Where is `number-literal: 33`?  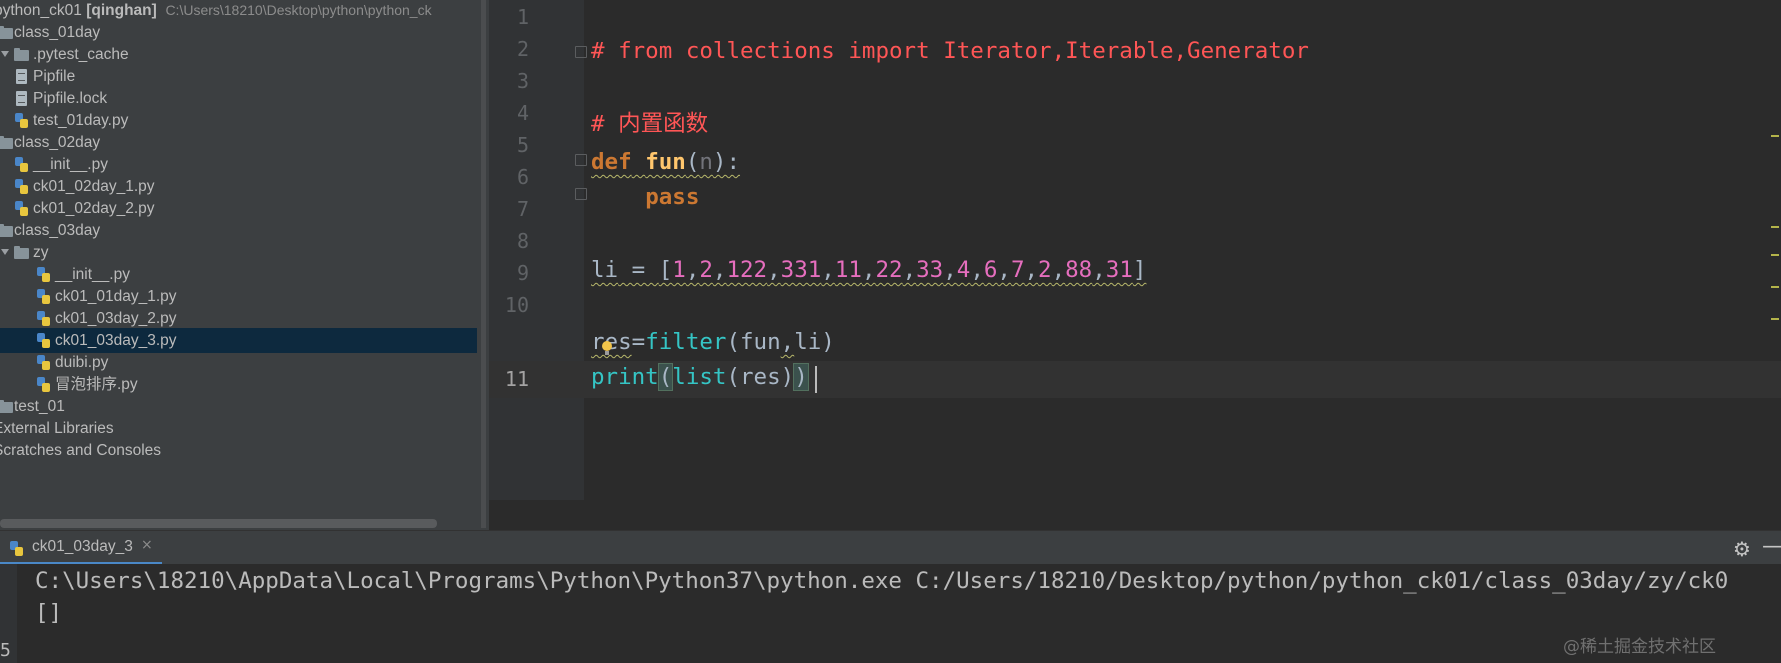
number-literal: 33 is located at coordinates (930, 270).